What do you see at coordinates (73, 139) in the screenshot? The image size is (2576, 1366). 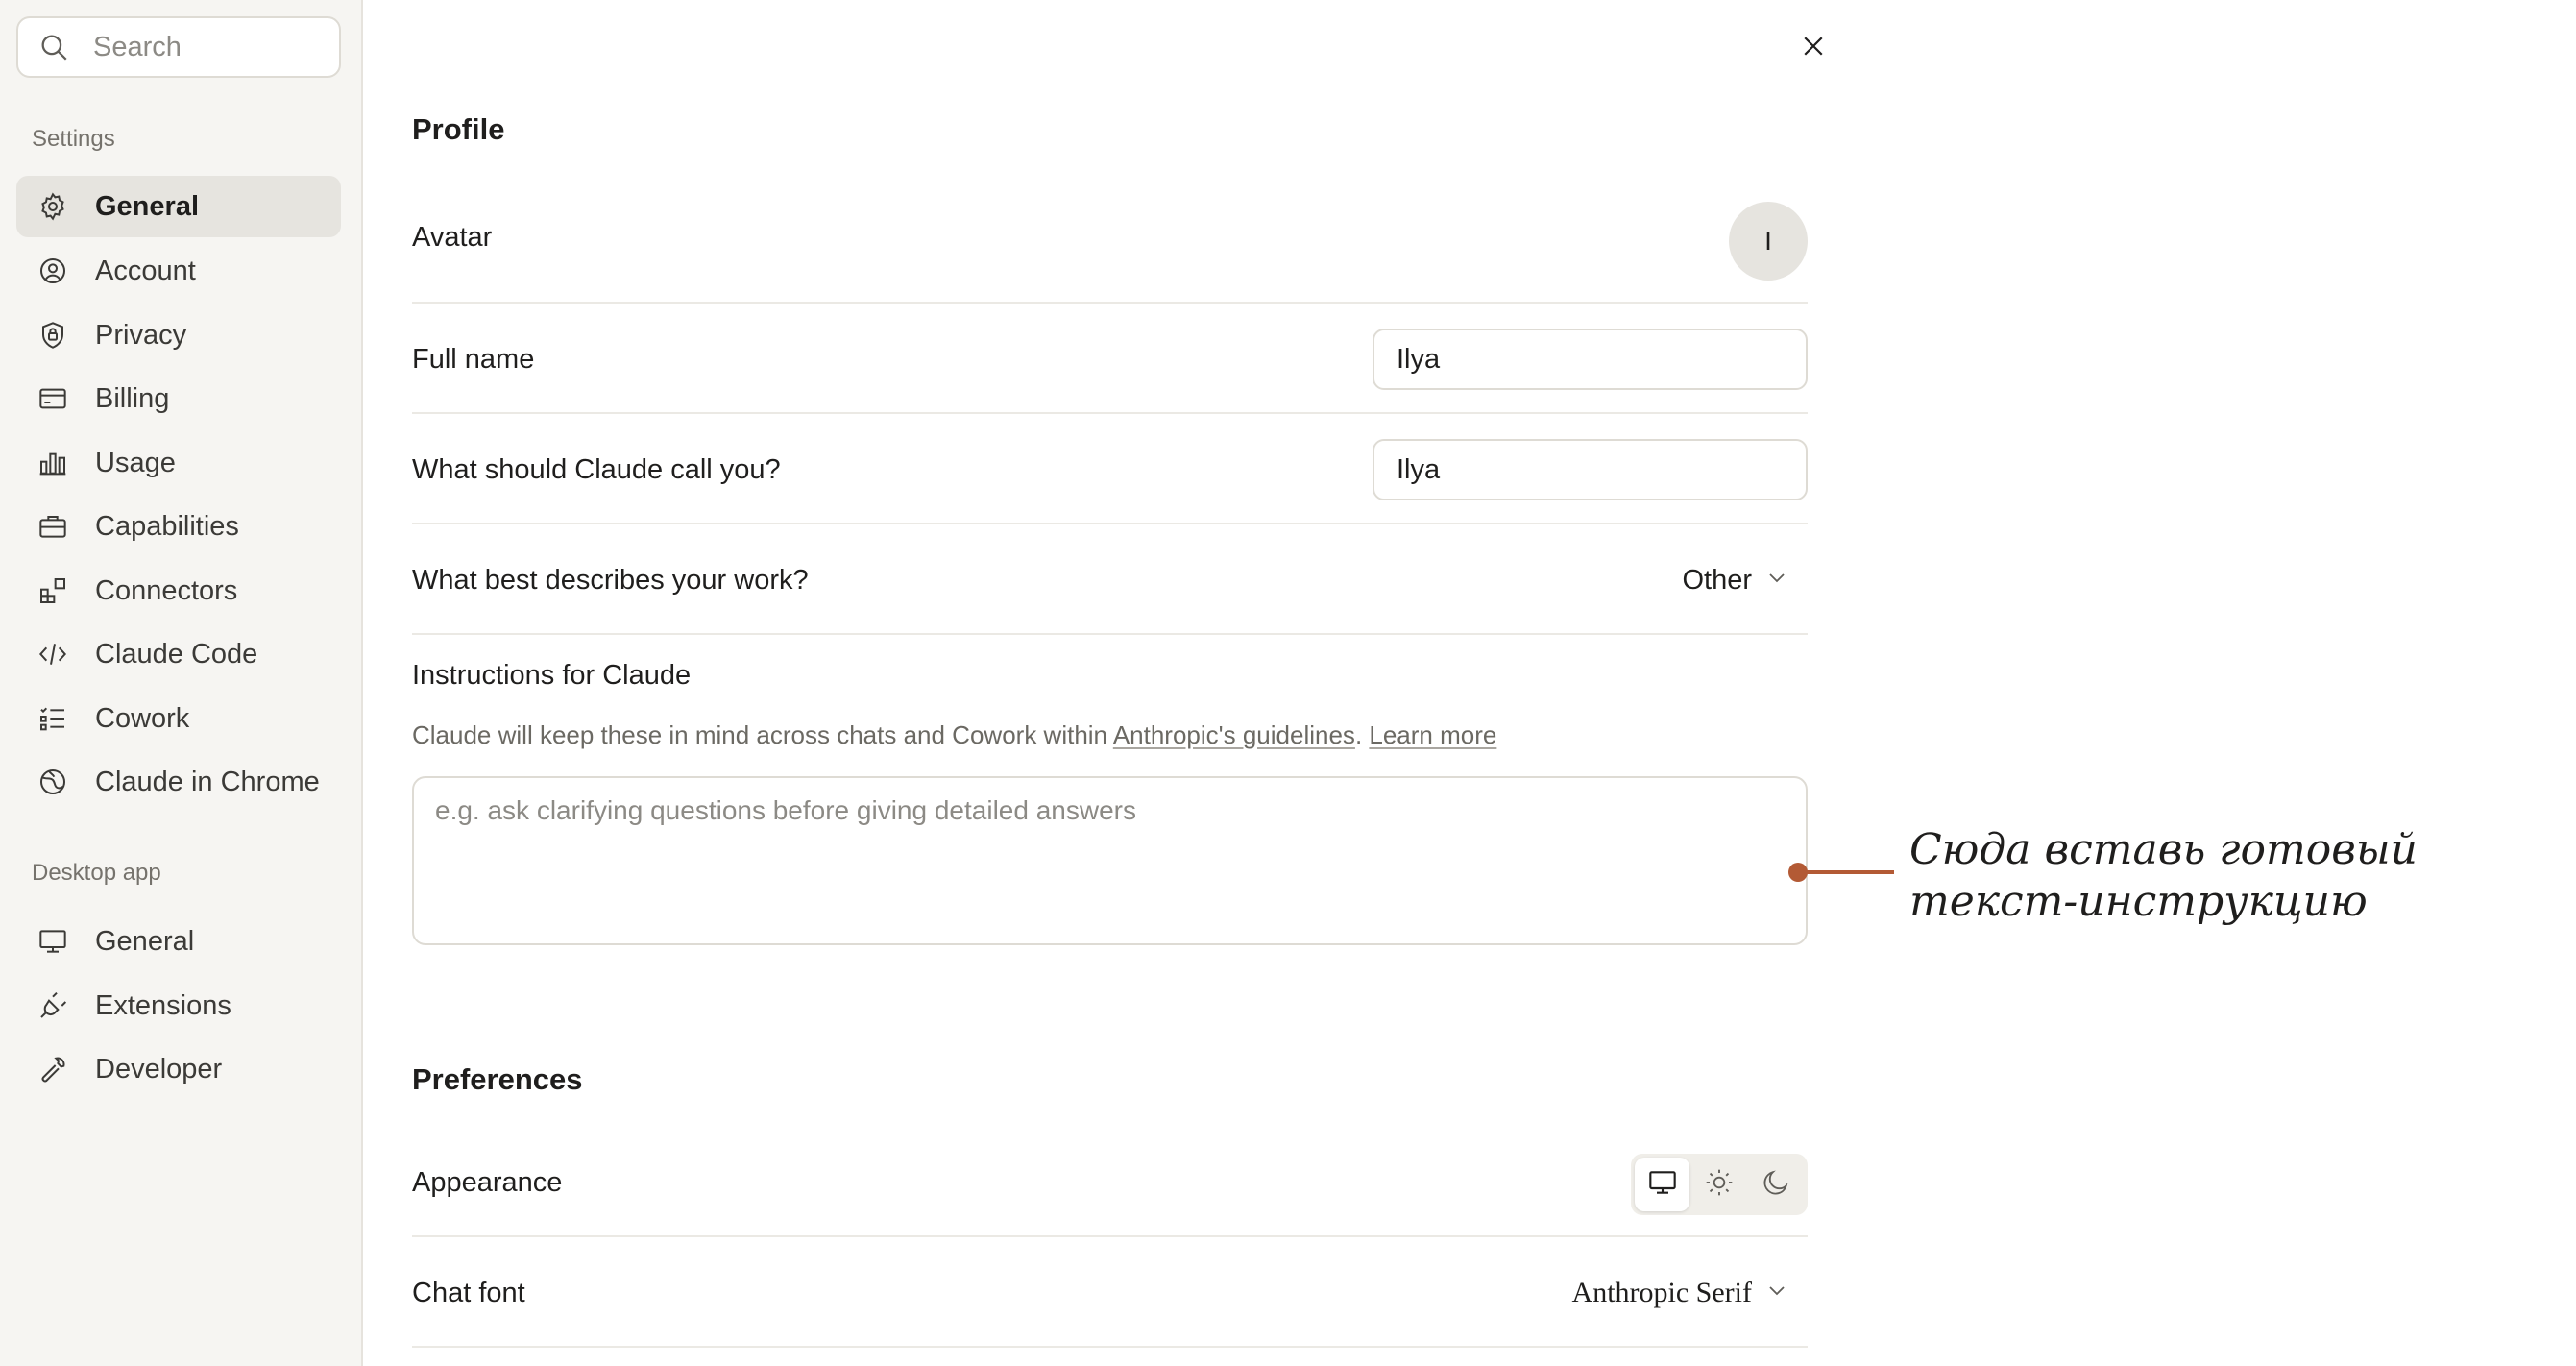 I see `settings-section-label: Settings` at bounding box center [73, 139].